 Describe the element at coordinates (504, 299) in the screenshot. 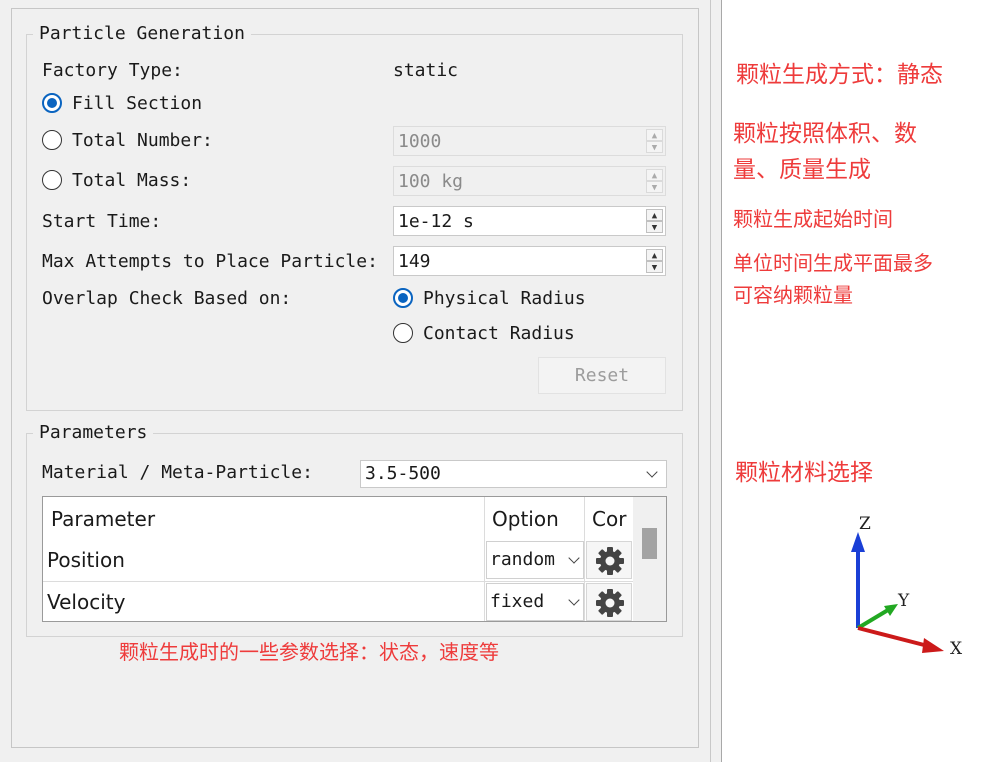

I see `physical-radius-label: Physical Radius` at that location.